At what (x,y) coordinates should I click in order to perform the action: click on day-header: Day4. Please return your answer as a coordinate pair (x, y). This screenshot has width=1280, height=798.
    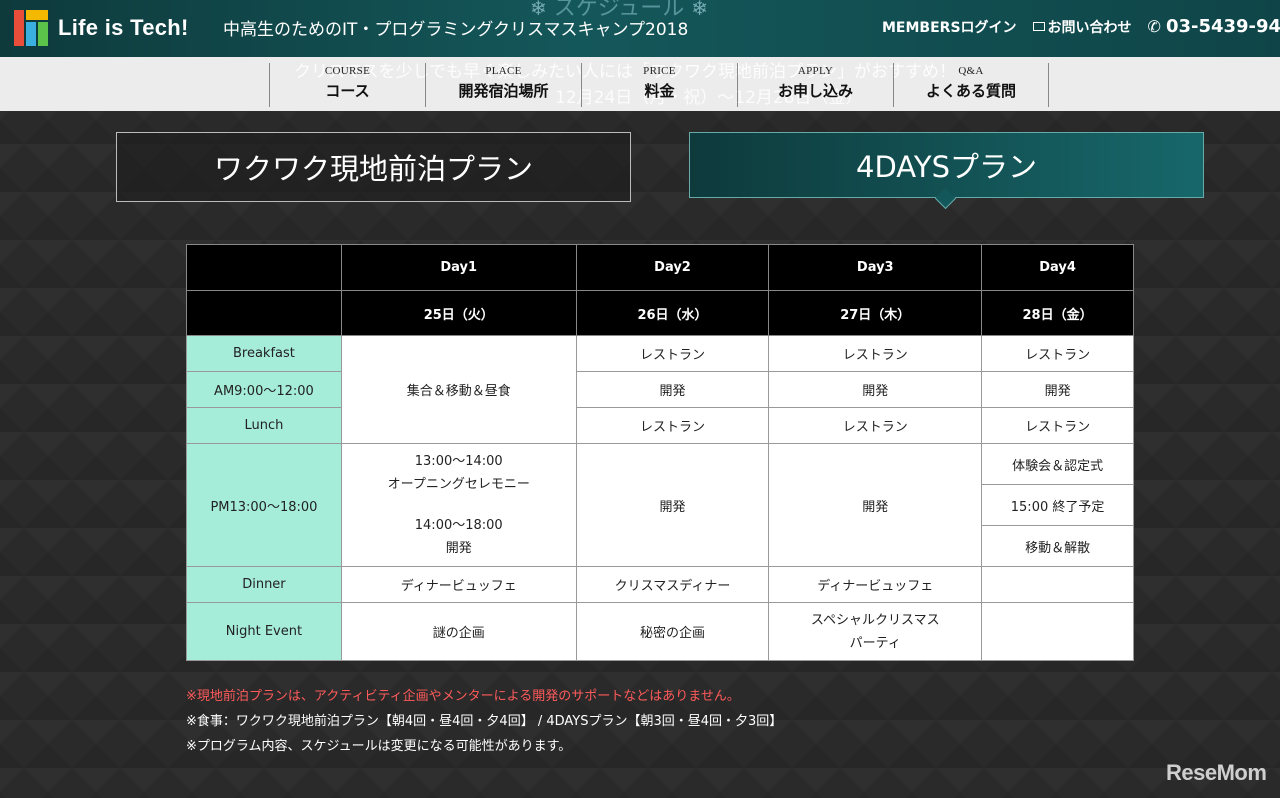
    Looking at the image, I should click on (1057, 267).